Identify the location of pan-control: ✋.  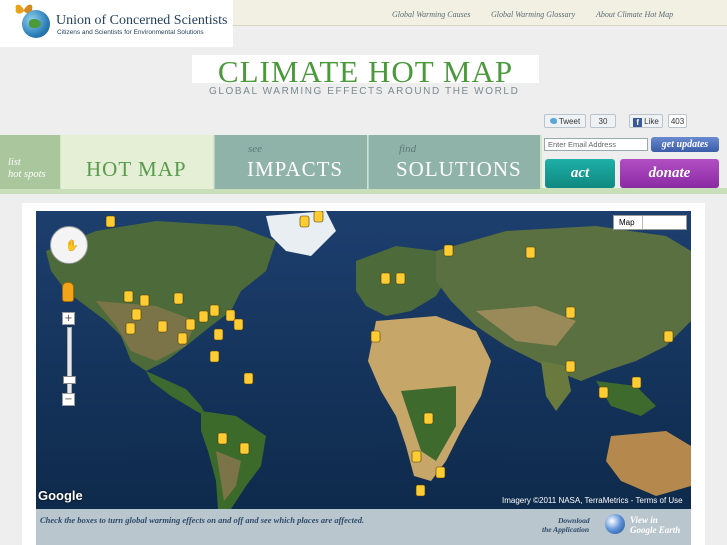
(69, 245).